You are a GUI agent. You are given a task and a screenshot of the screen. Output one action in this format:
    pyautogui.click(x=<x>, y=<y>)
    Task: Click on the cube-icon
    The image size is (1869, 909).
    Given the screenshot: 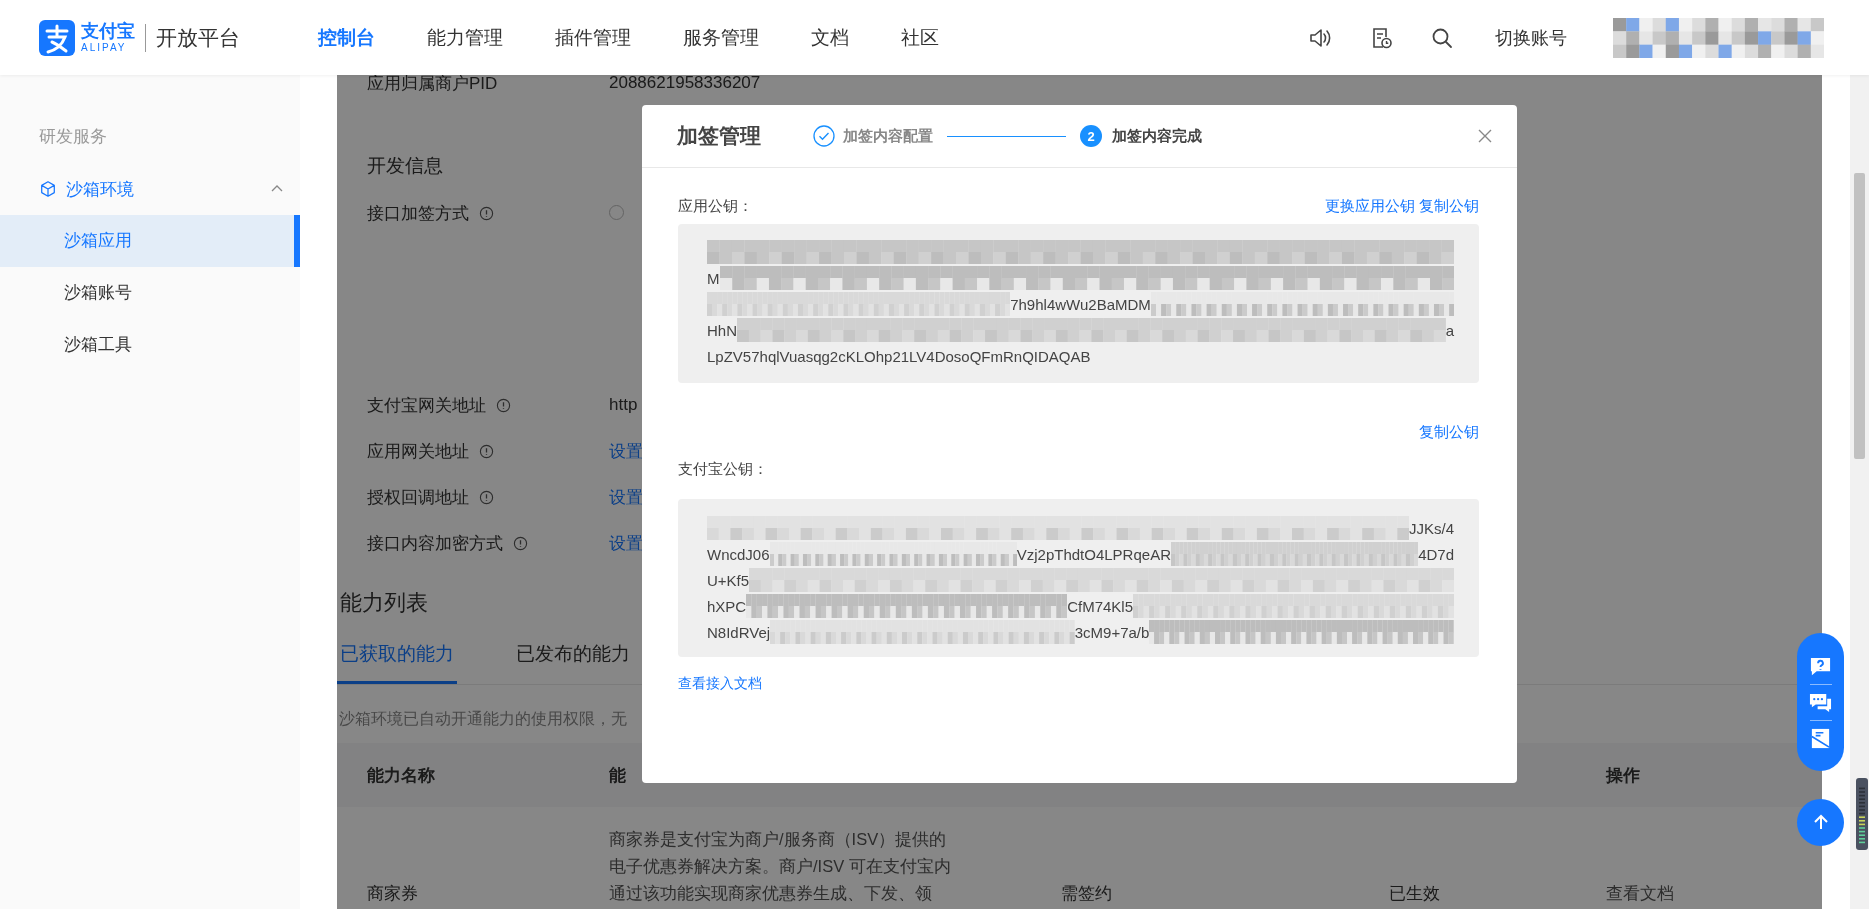 What is the action you would take?
    pyautogui.click(x=48, y=189)
    